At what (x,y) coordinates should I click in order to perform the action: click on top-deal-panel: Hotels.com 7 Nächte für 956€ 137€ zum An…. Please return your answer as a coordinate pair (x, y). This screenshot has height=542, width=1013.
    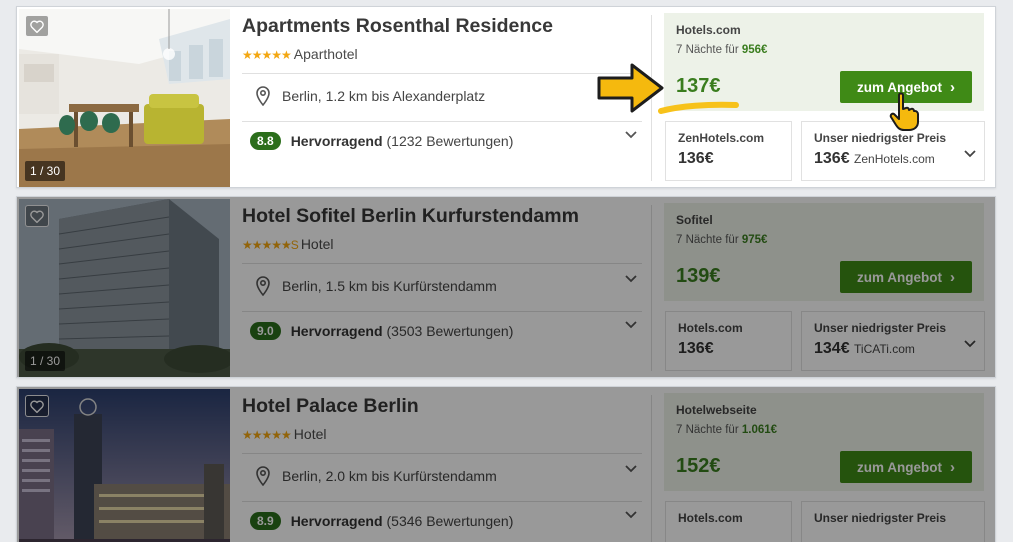
    Looking at the image, I should click on (824, 62).